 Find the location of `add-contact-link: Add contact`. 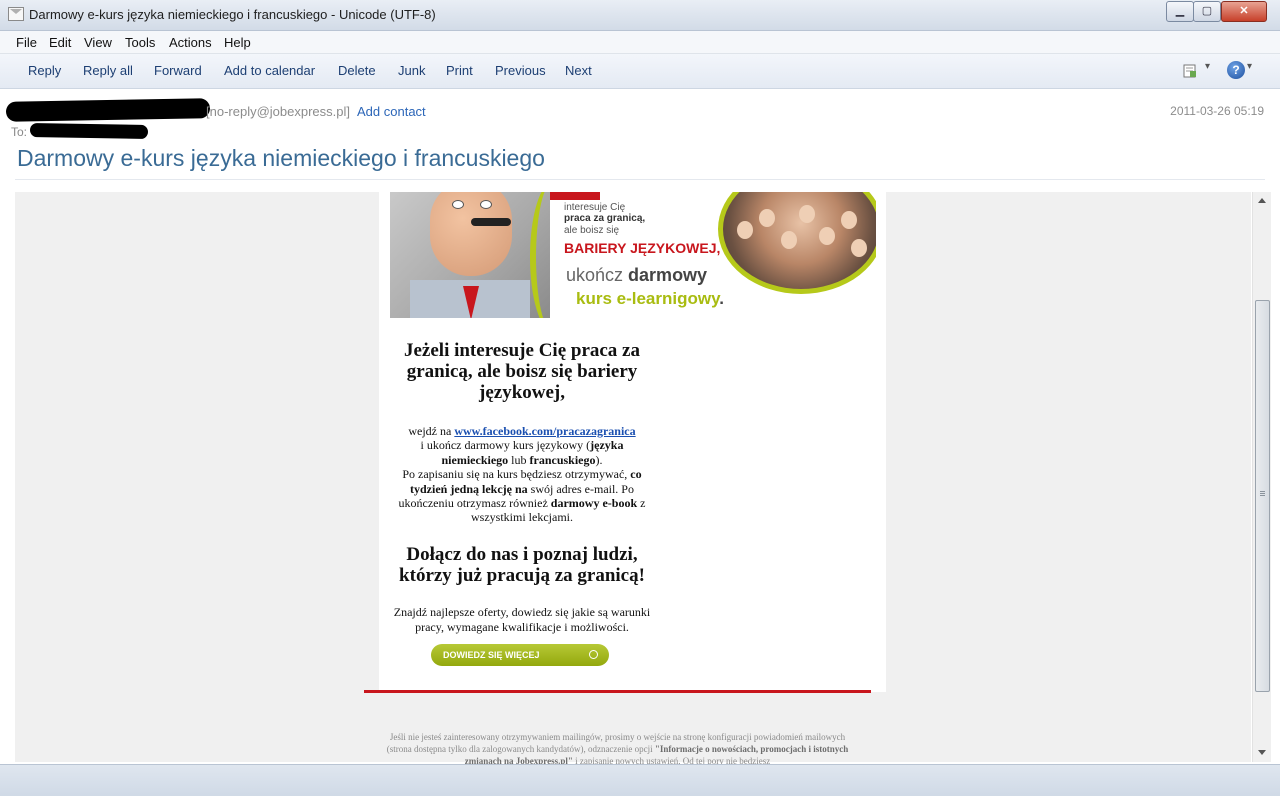

add-contact-link: Add contact is located at coordinates (391, 111).